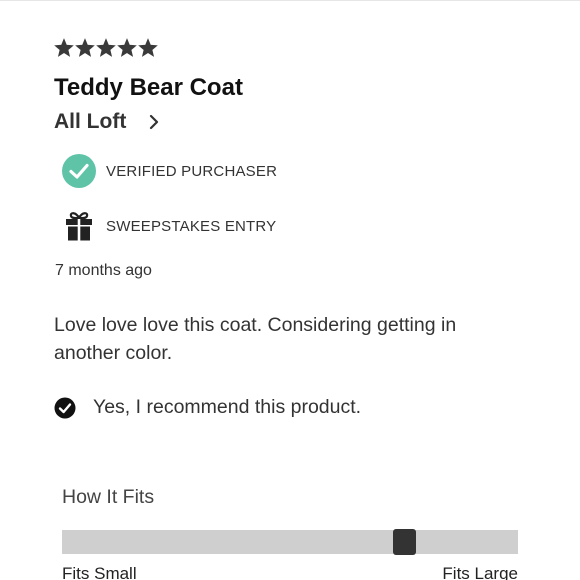 This screenshot has height=580, width=580. Describe the element at coordinates (227, 407) in the screenshot. I see `recommendation-text: Yes, I recommend this product.` at that location.